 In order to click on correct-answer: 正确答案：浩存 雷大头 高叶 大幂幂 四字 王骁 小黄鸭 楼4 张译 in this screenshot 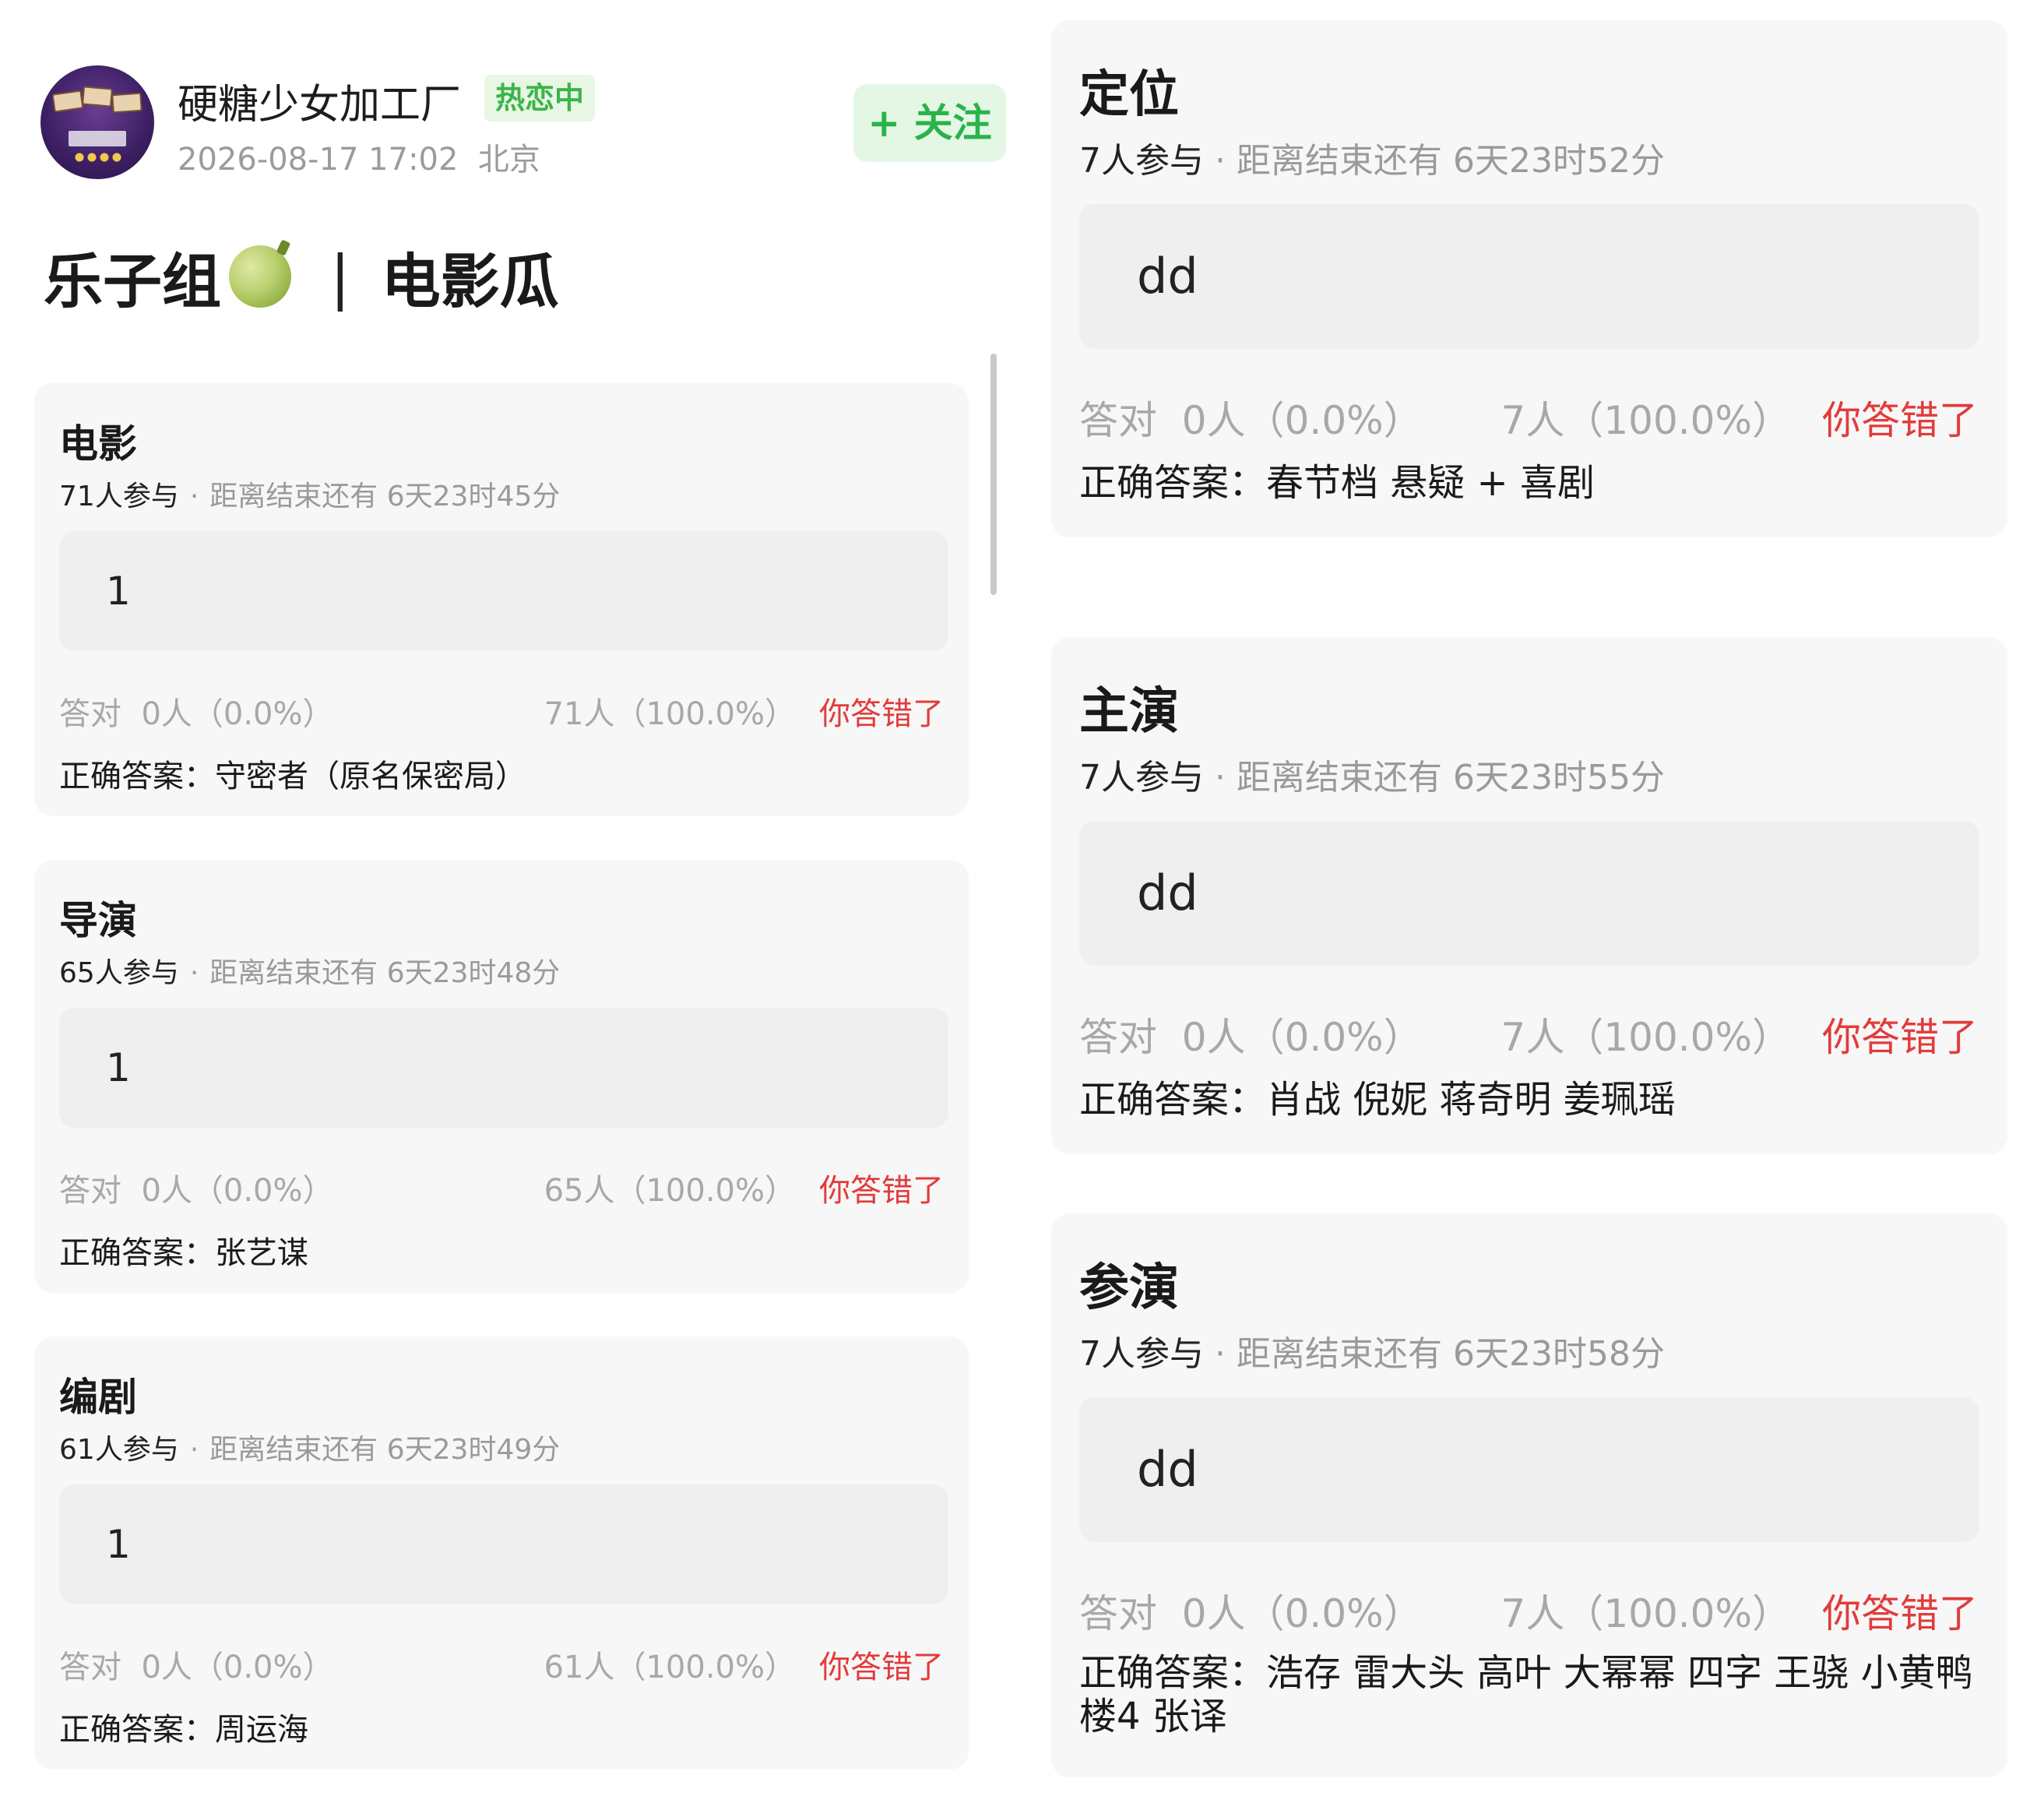, I will do `click(1530, 1695)`.